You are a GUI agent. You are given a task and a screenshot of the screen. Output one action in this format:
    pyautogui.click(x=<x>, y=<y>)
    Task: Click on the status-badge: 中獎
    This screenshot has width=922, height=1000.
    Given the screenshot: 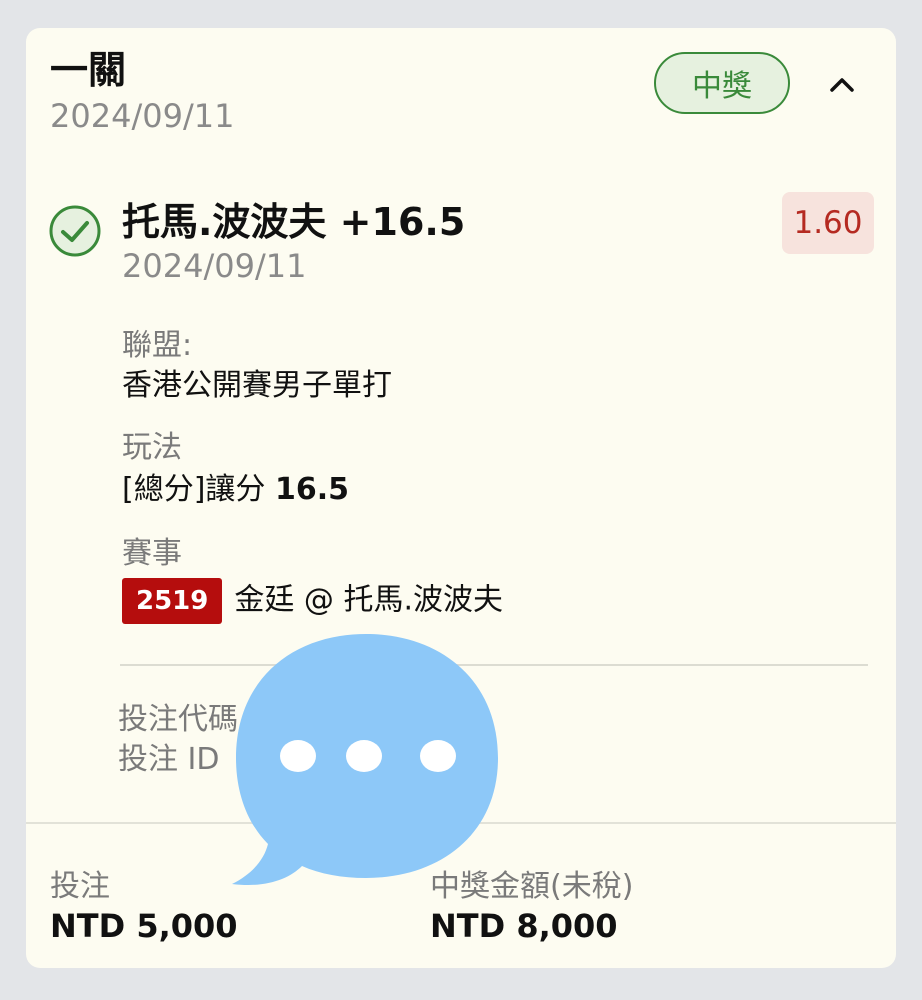 What is the action you would take?
    pyautogui.click(x=722, y=83)
    